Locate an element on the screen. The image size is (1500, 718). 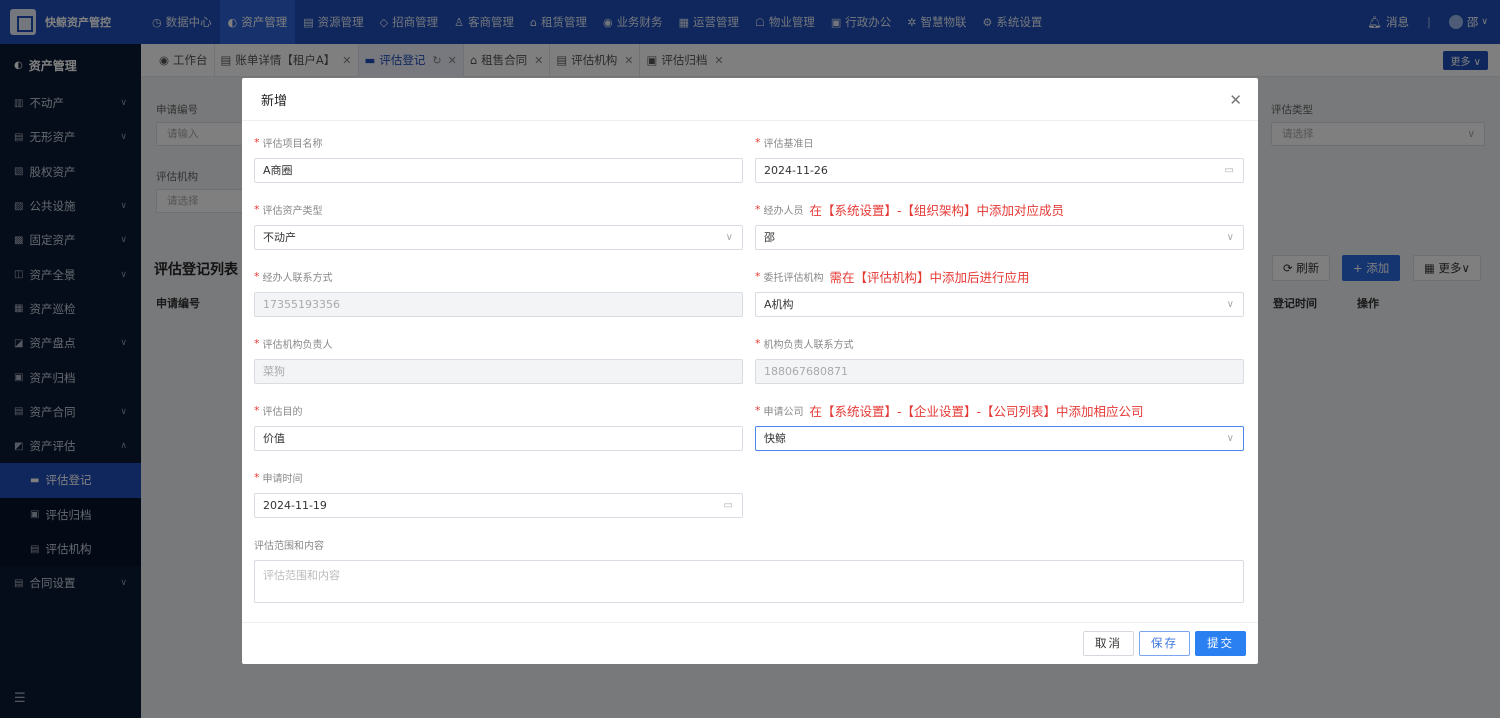
label-text: 评估项目名称 is located at coordinates (292, 144).